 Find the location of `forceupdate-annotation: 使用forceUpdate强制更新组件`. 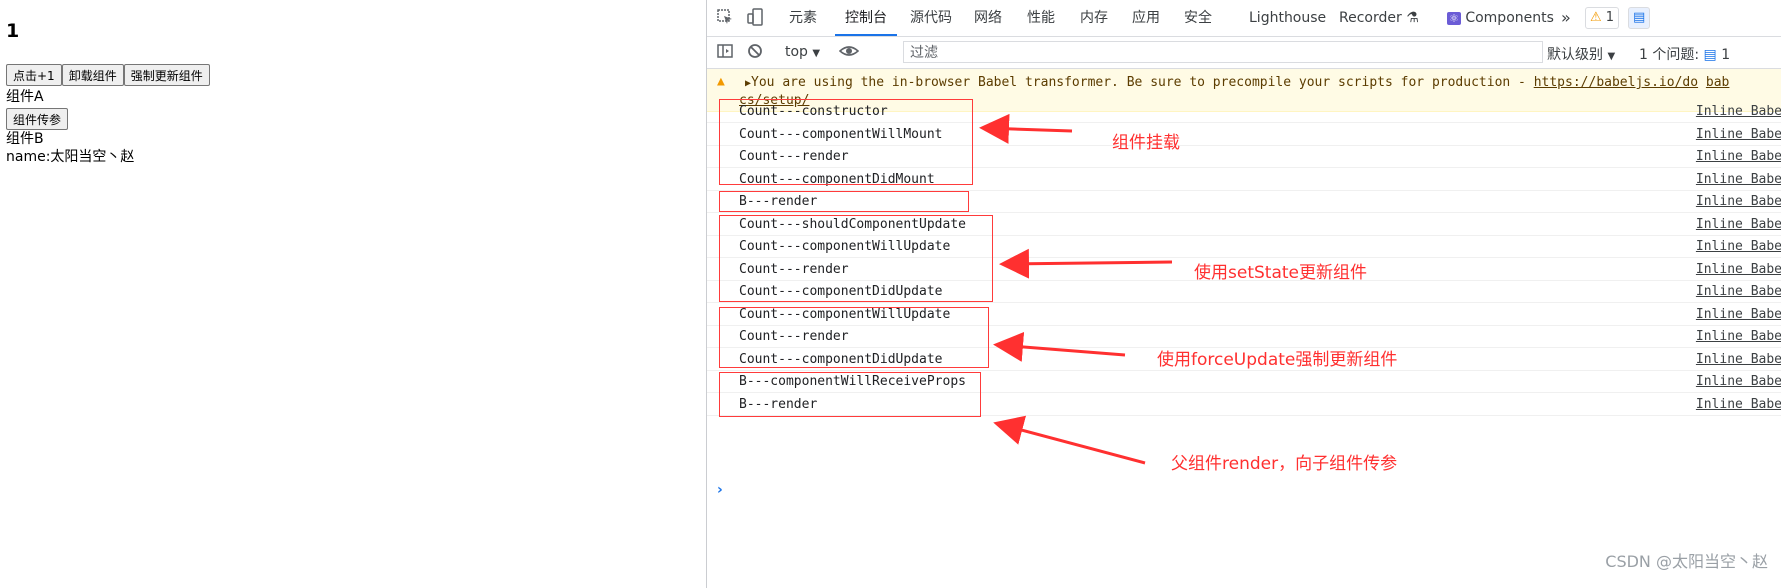

forceupdate-annotation: 使用forceUpdate强制更新组件 is located at coordinates (1277, 360).